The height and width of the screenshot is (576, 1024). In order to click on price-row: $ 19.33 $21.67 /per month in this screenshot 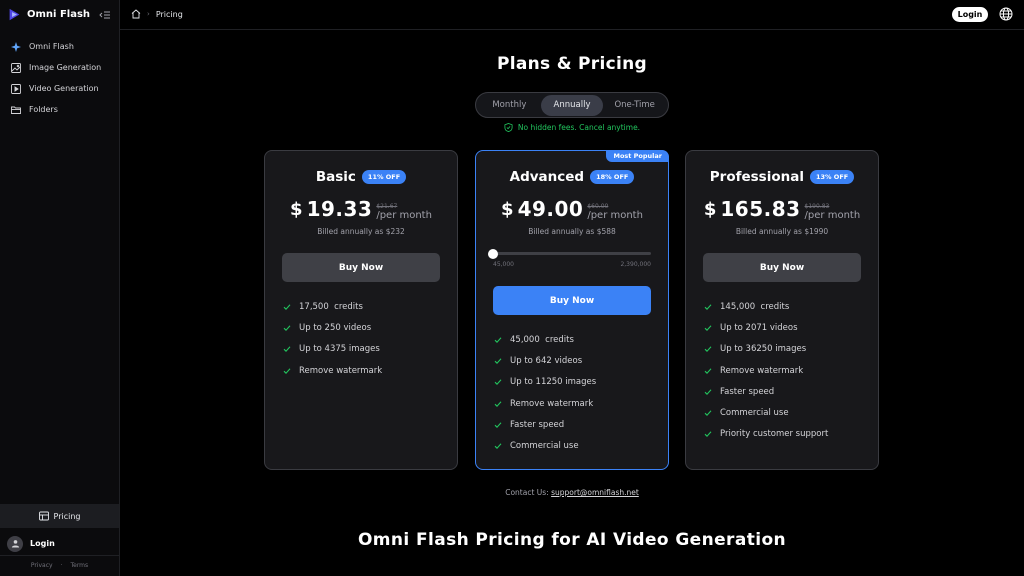, I will do `click(361, 209)`.